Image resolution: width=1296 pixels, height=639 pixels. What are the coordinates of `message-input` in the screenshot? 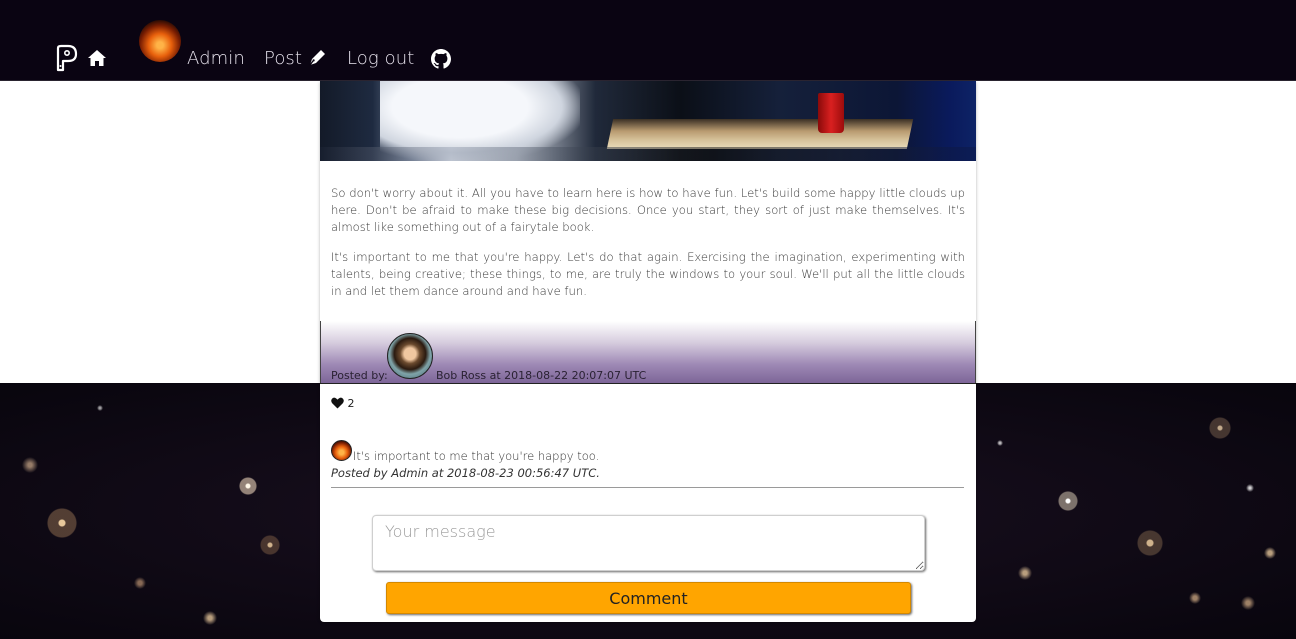 It's located at (648, 543).